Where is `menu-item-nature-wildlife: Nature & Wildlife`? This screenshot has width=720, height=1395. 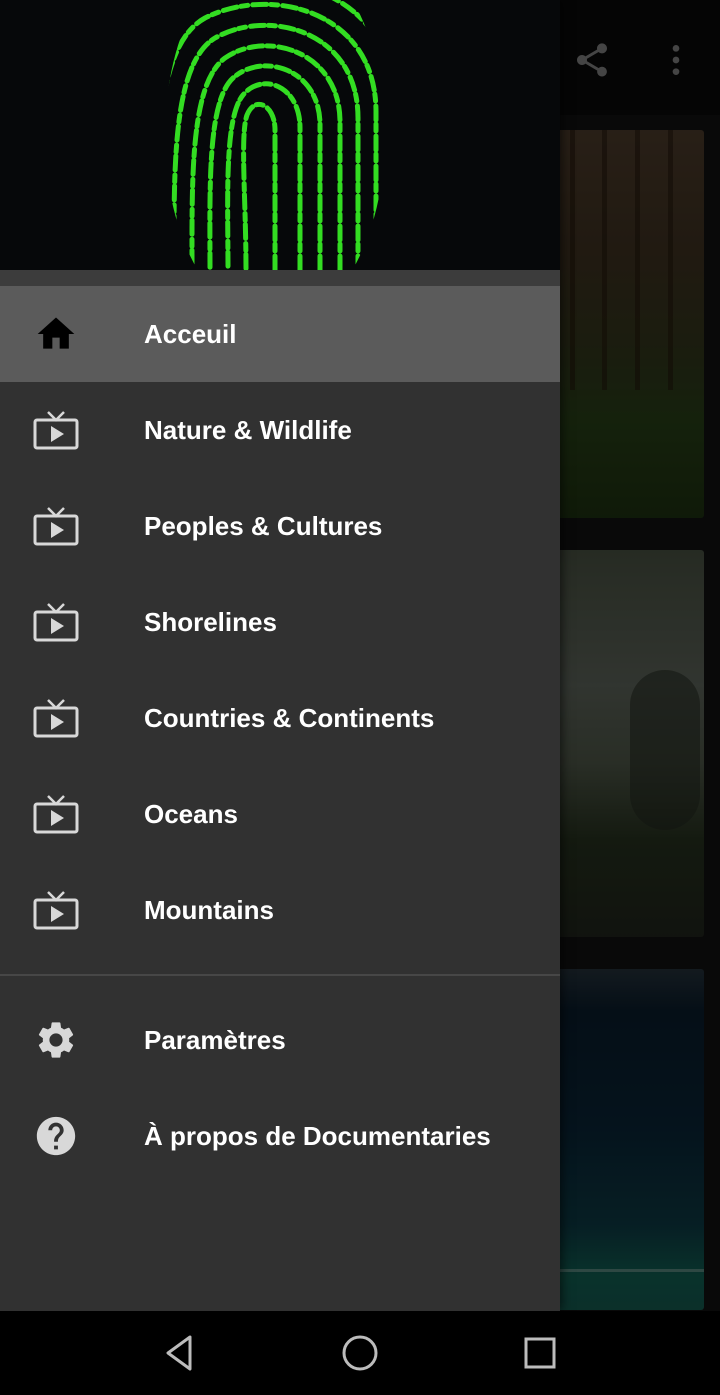 menu-item-nature-wildlife: Nature & Wildlife is located at coordinates (280, 430).